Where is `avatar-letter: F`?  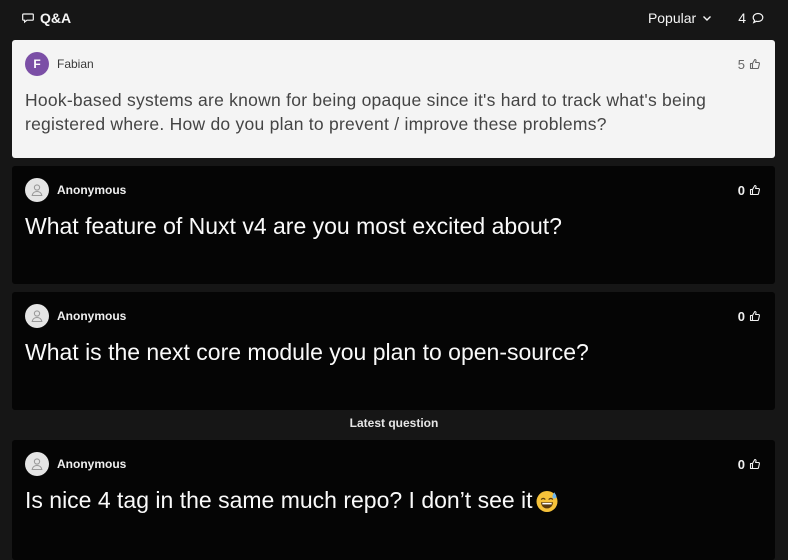 avatar-letter: F is located at coordinates (37, 64).